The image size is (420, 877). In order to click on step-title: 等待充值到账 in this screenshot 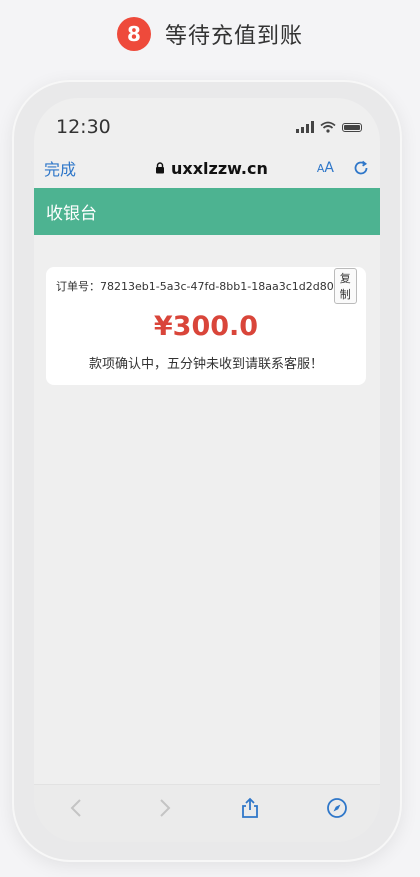, I will do `click(233, 36)`.